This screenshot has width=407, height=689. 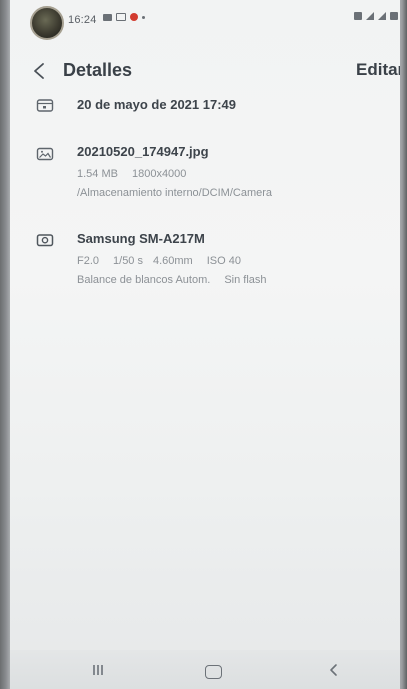 I want to click on edit-button: Editar, so click(x=378, y=70).